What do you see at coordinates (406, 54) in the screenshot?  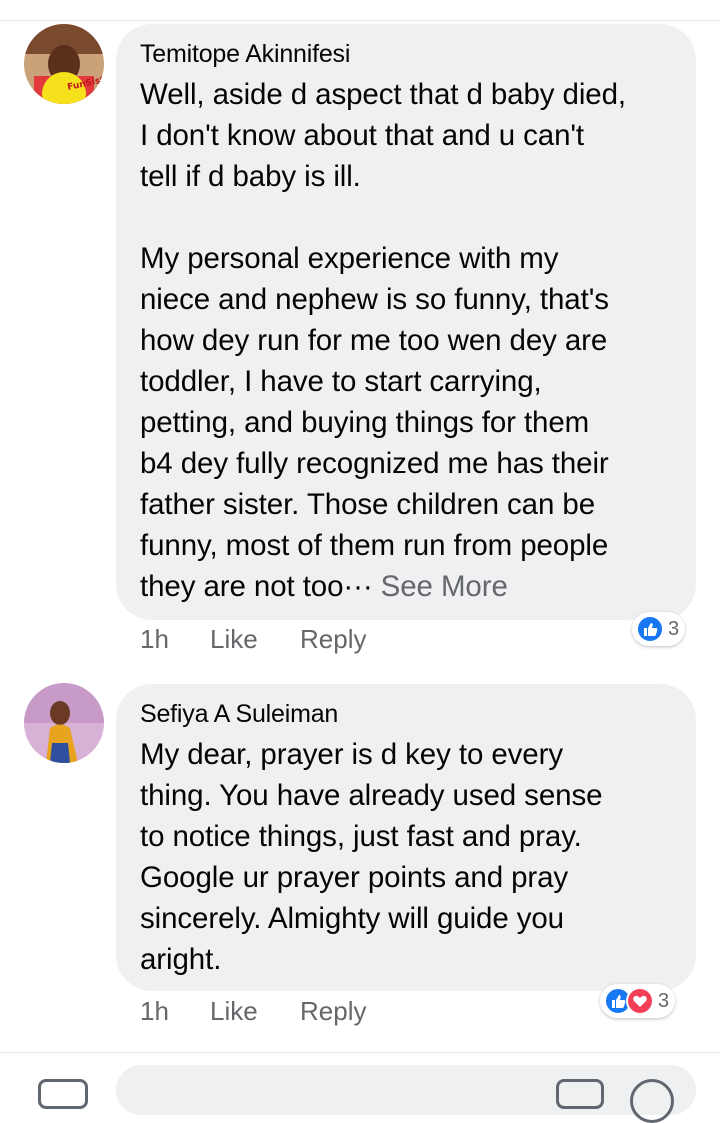 I see `comment-author: Temitope Akinnifesi` at bounding box center [406, 54].